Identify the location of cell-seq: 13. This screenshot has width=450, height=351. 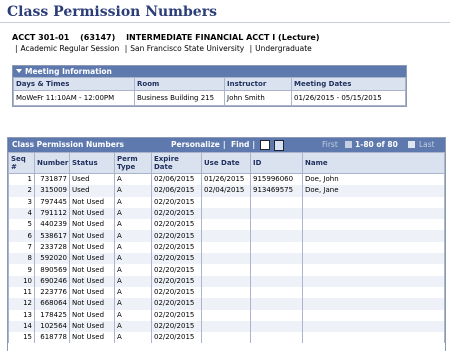
(21, 315).